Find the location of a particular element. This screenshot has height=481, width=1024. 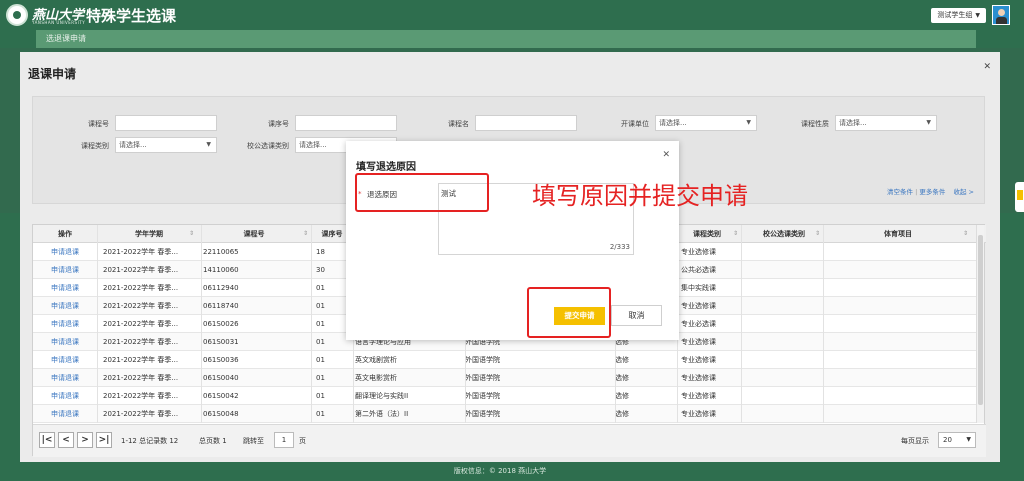

col-category: 课程类别 is located at coordinates (707, 234).